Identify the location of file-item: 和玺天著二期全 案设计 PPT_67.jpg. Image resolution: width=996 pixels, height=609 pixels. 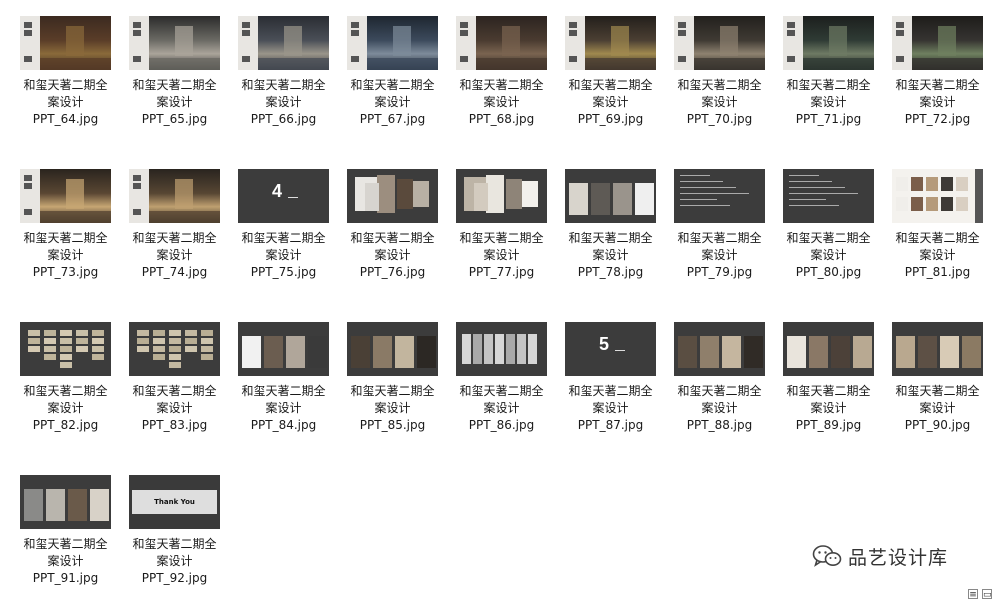
(392, 75).